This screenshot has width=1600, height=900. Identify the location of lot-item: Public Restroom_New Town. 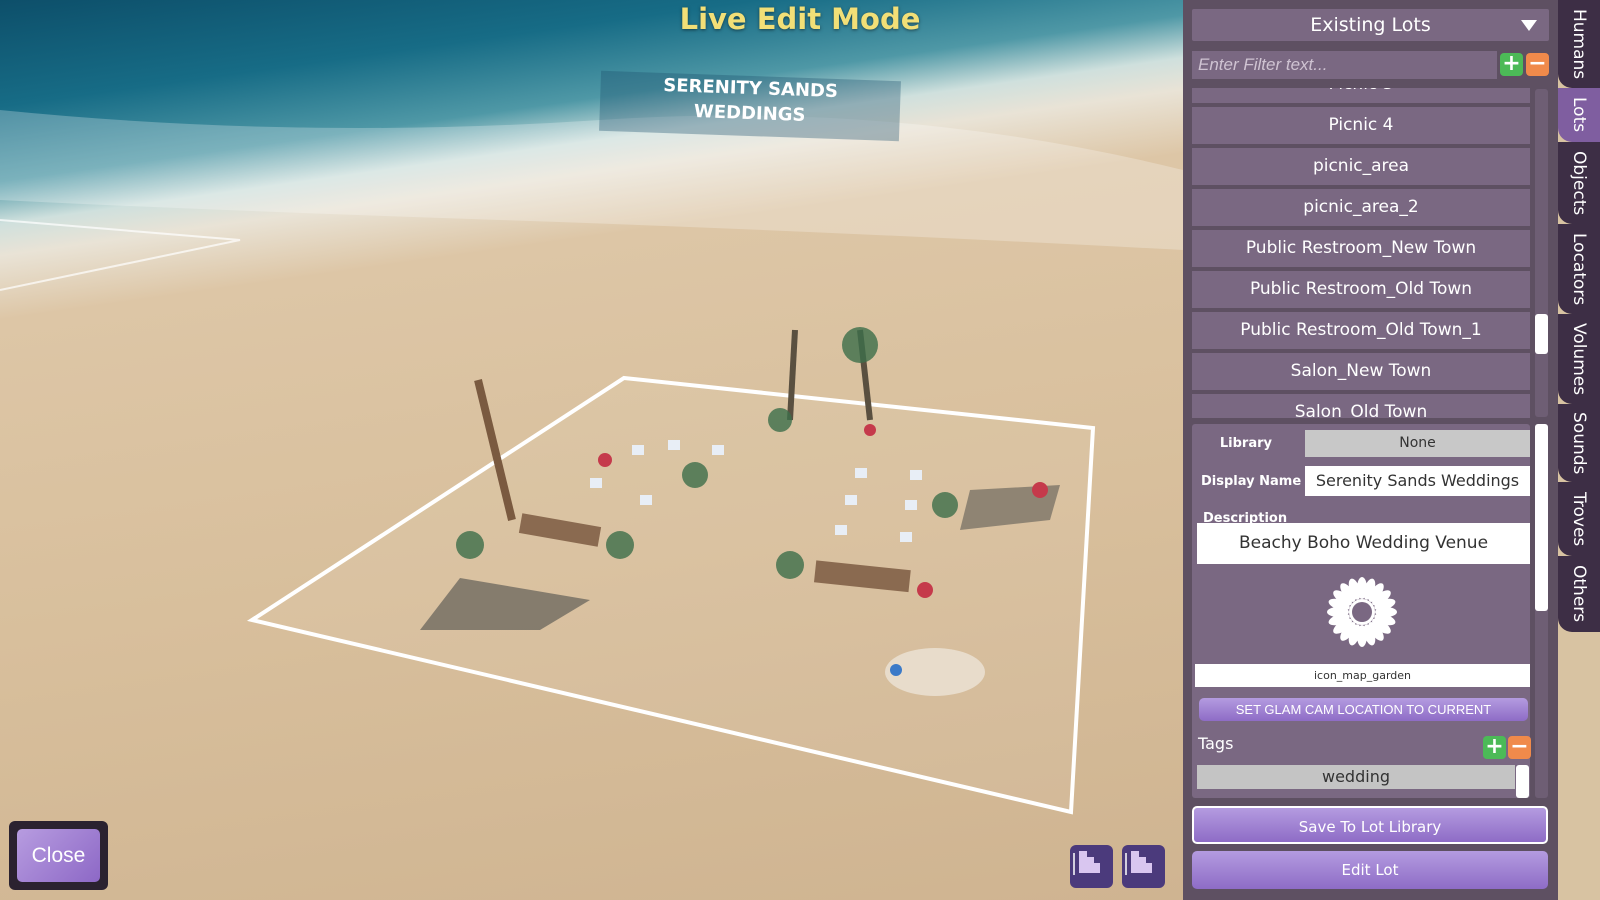
(1361, 248).